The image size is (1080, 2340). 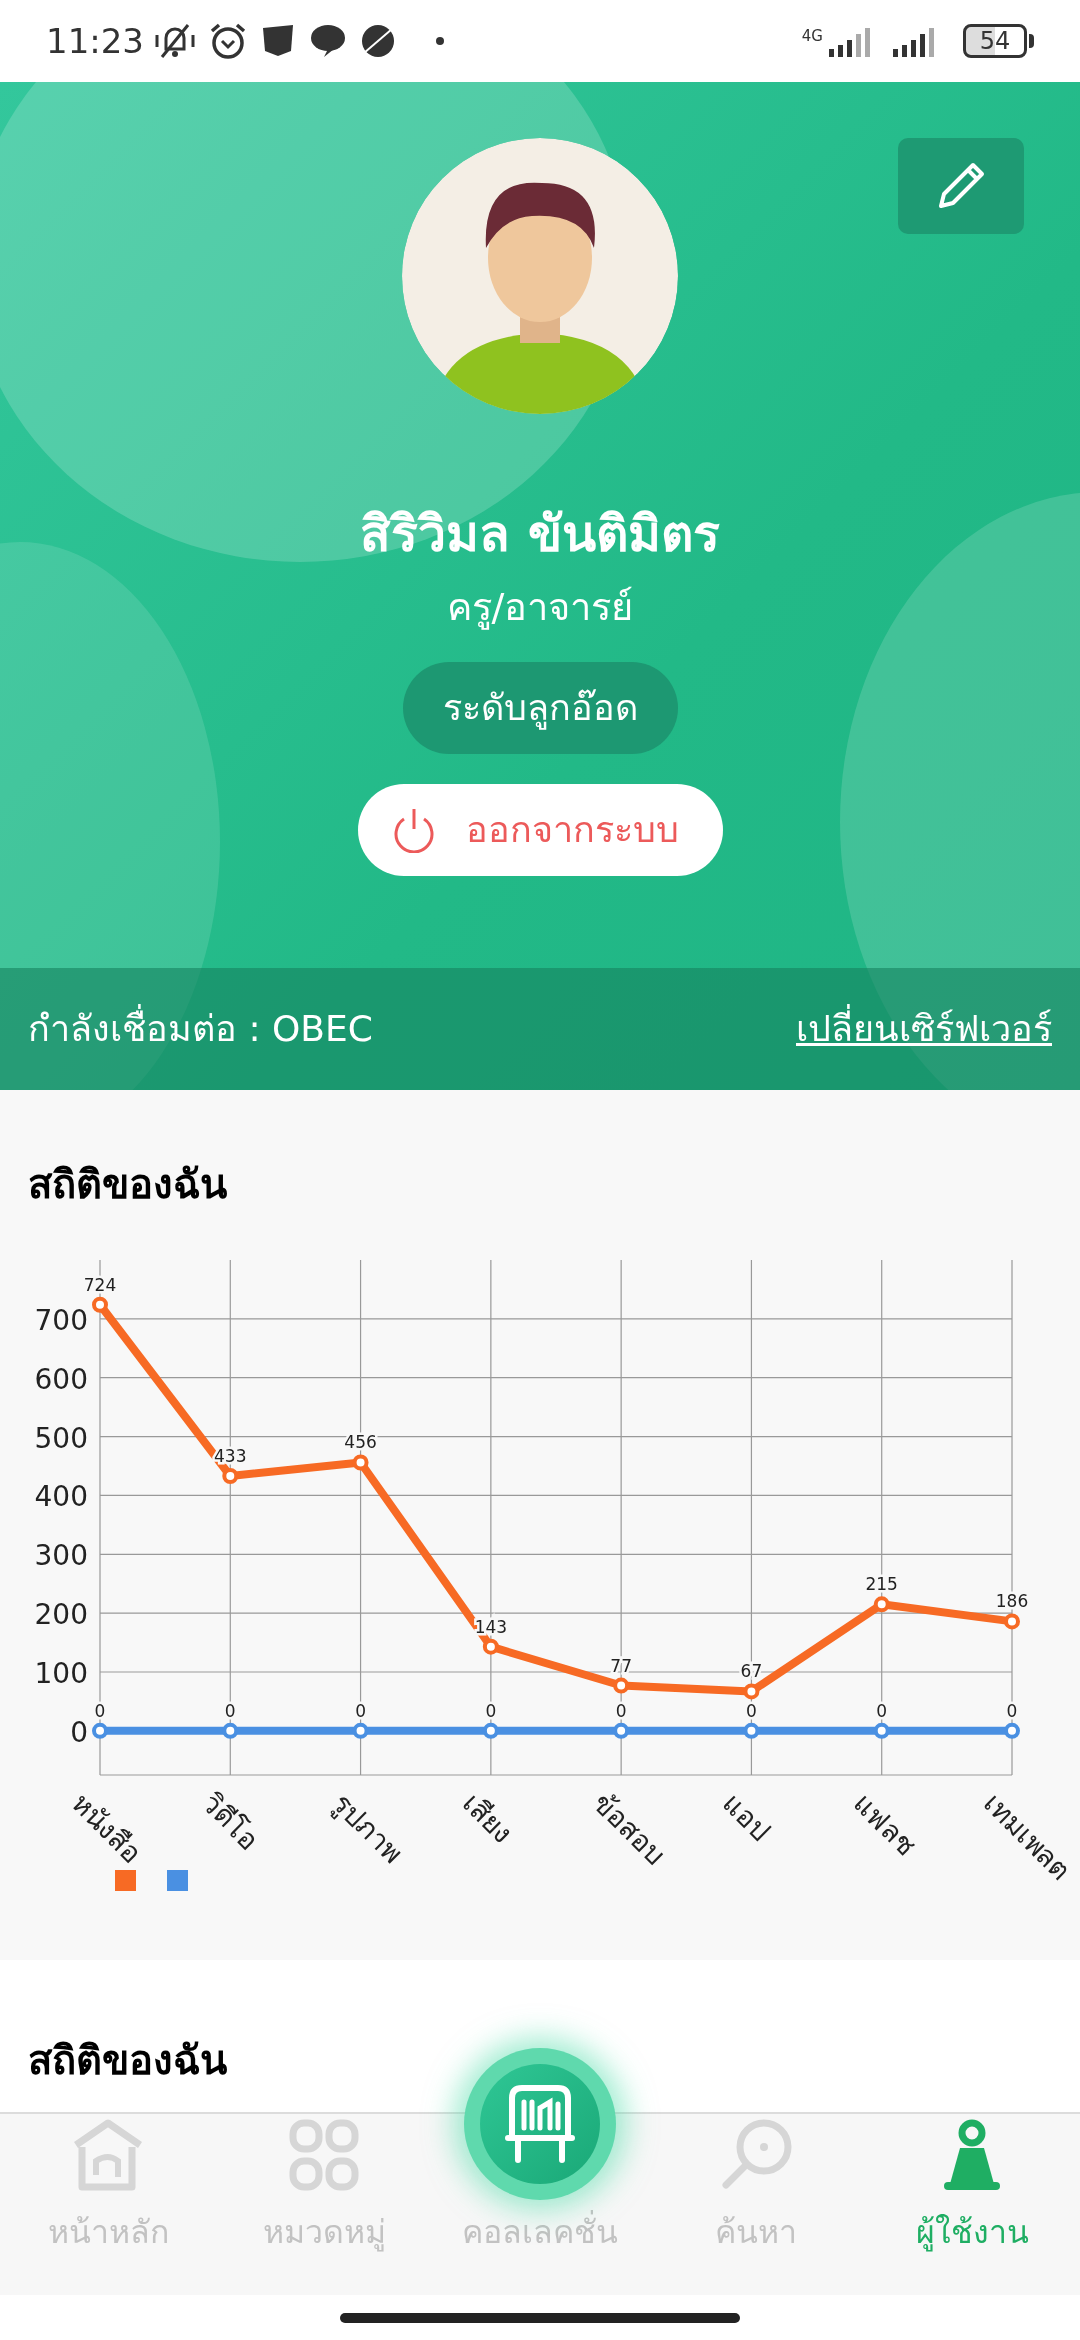 I want to click on alarm-clock-icon, so click(x=228, y=41).